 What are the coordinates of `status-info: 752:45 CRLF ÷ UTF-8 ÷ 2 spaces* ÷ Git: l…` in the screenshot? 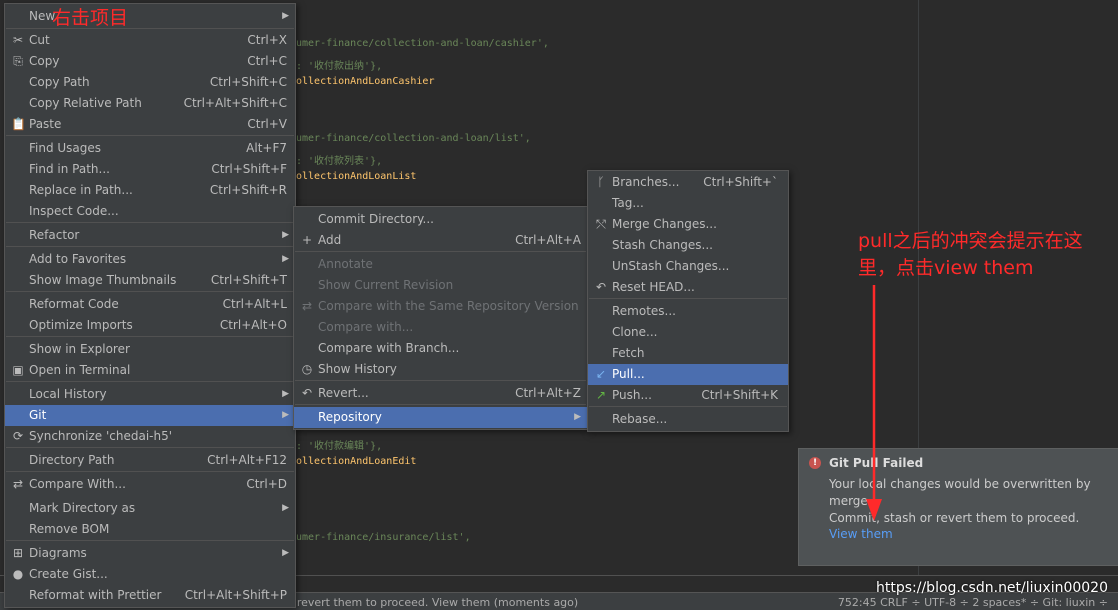 It's located at (973, 602).